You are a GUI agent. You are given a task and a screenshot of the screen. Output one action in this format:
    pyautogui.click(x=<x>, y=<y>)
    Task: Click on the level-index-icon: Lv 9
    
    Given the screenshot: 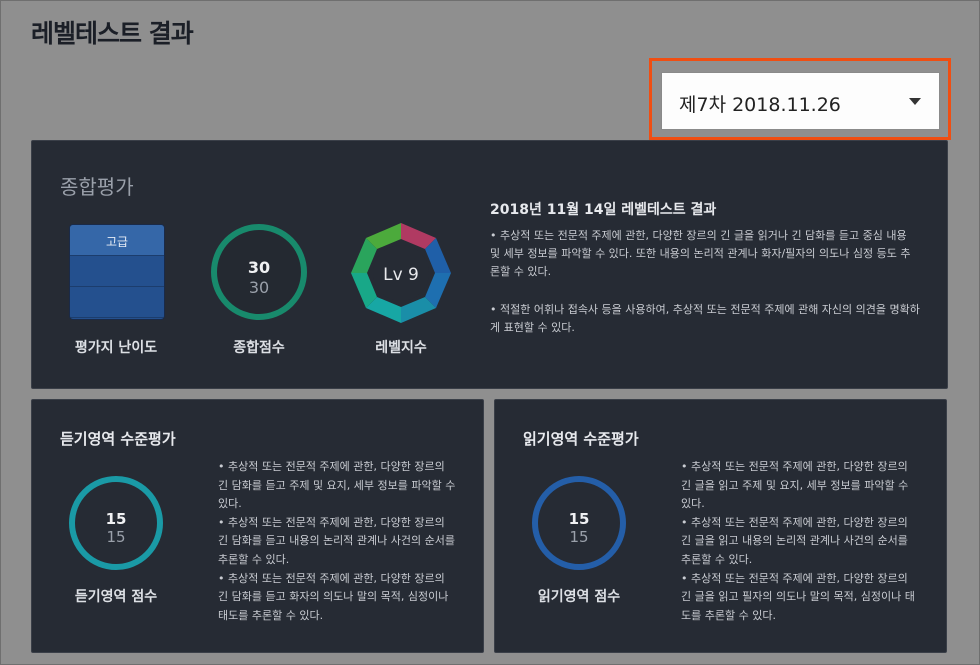 What is the action you would take?
    pyautogui.click(x=401, y=273)
    